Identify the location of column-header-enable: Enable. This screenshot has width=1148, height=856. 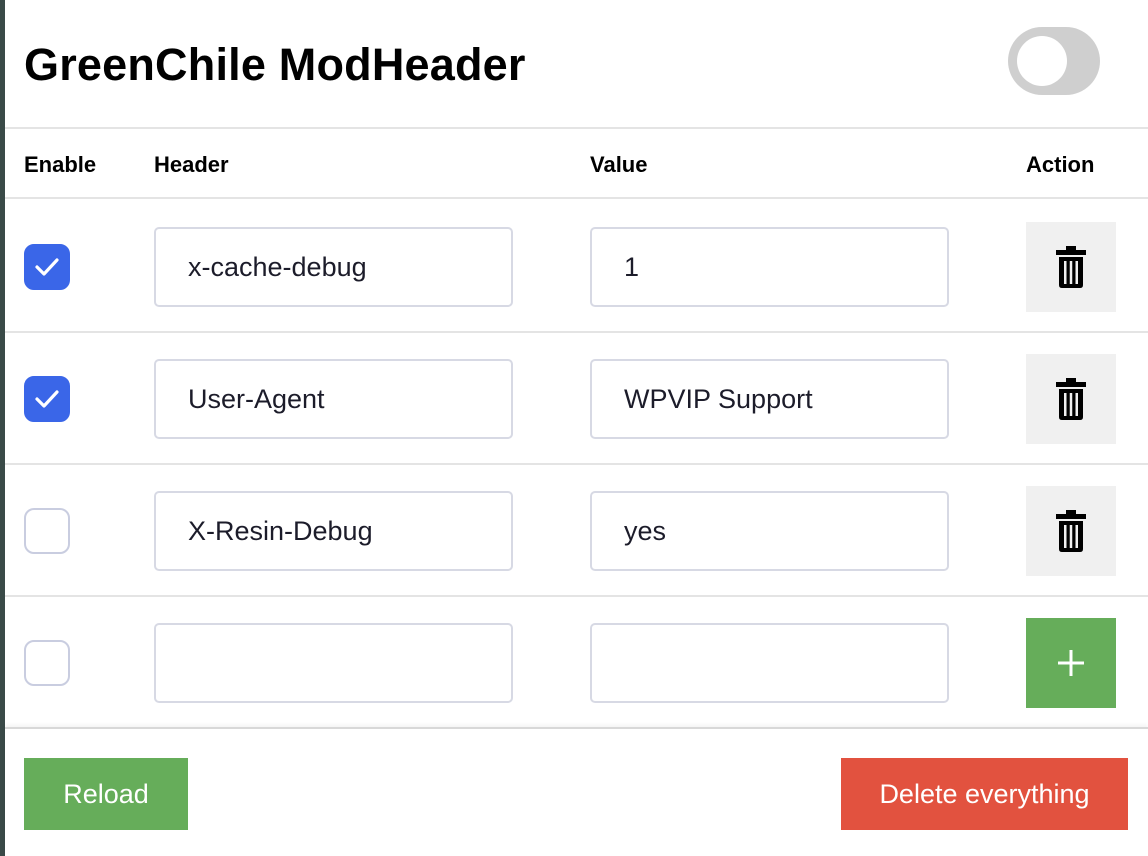
(60, 164).